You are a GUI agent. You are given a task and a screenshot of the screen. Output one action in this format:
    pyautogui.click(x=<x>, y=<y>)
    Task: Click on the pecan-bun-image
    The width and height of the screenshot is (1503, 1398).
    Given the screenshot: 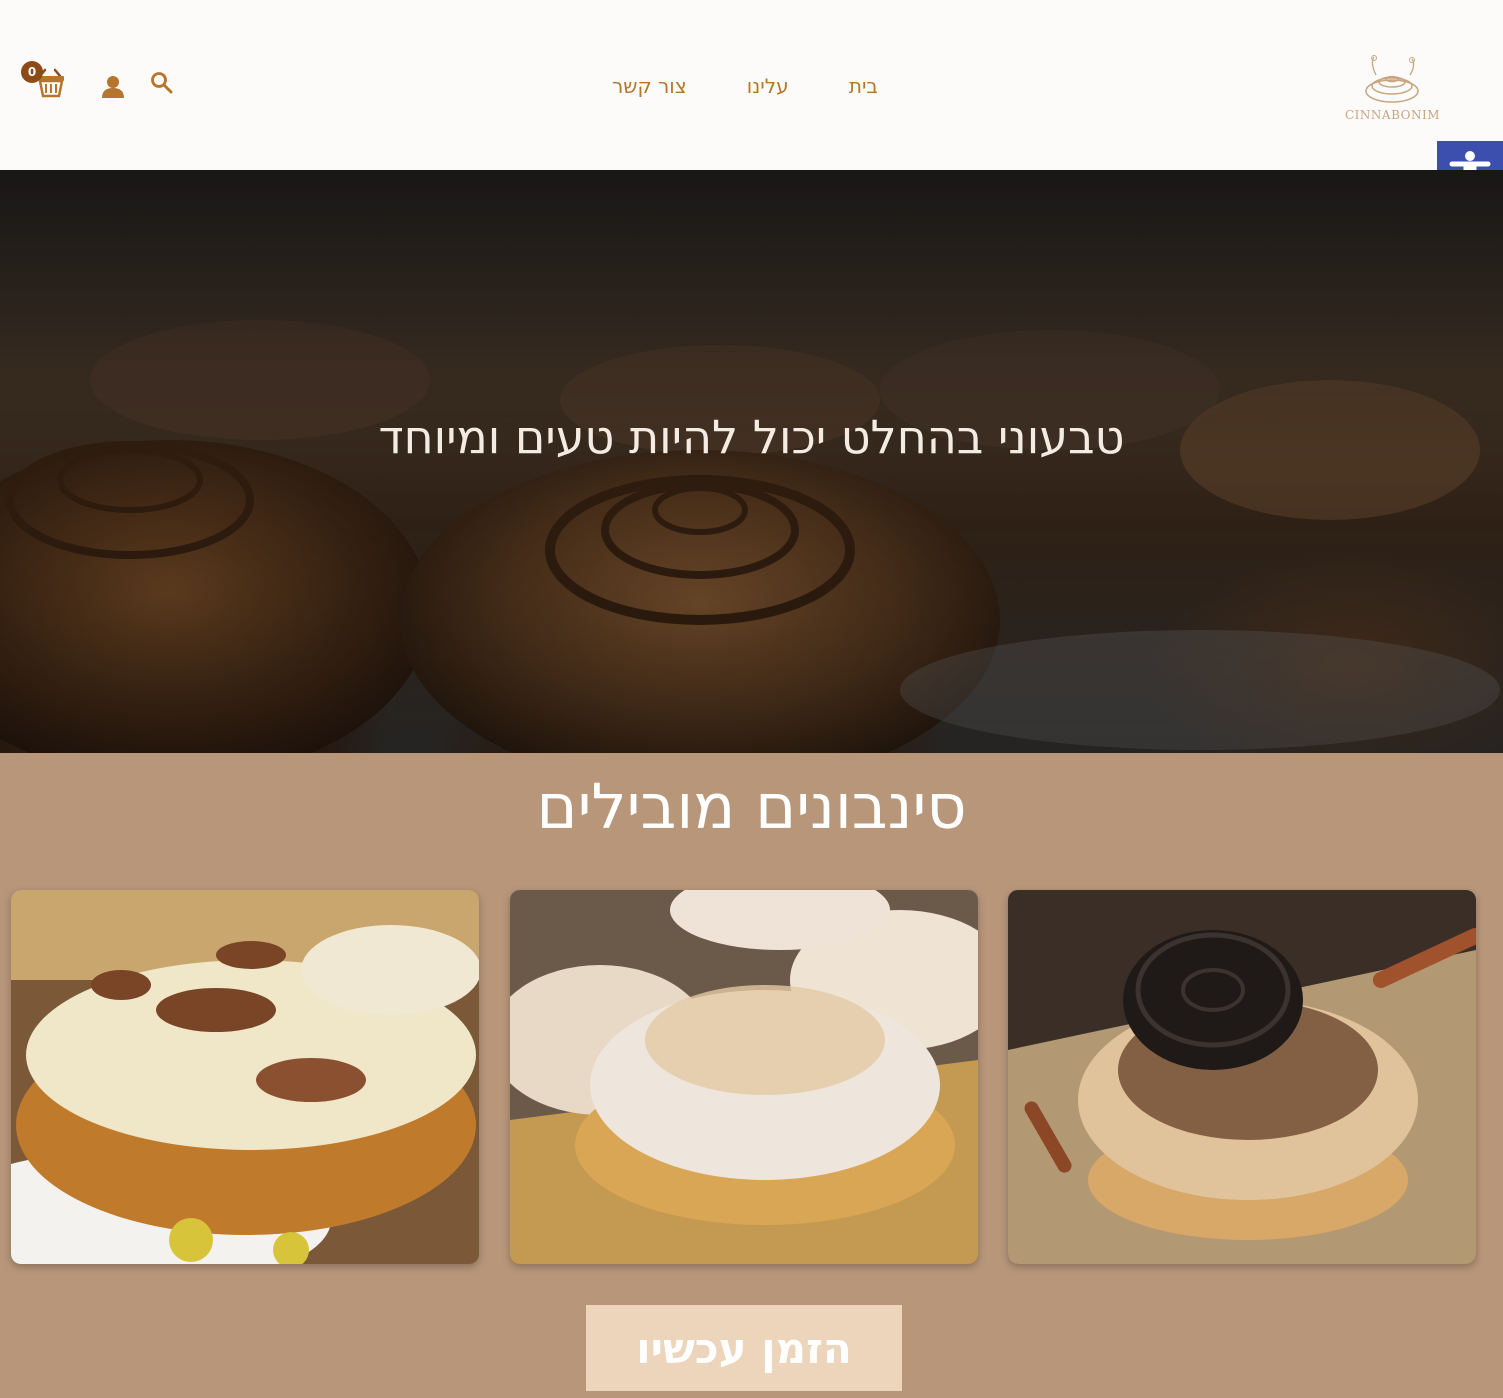 What is the action you would take?
    pyautogui.click(x=245, y=1077)
    